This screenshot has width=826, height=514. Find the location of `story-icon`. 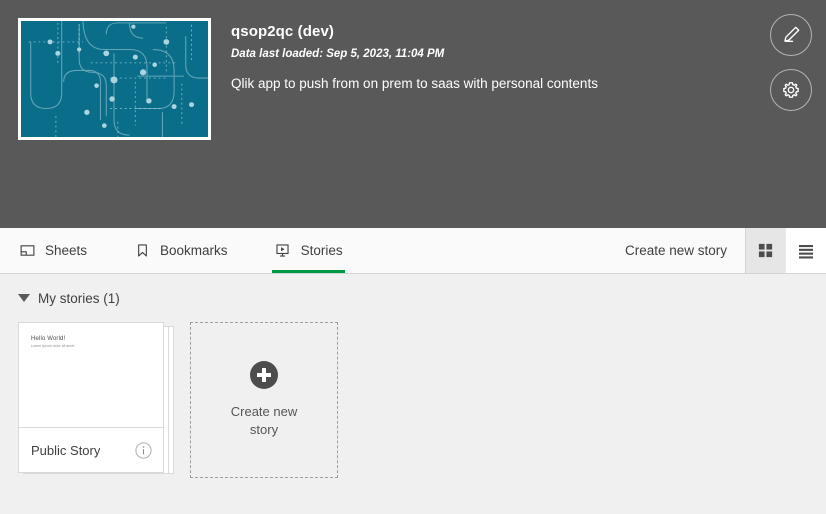

story-icon is located at coordinates (283, 251).